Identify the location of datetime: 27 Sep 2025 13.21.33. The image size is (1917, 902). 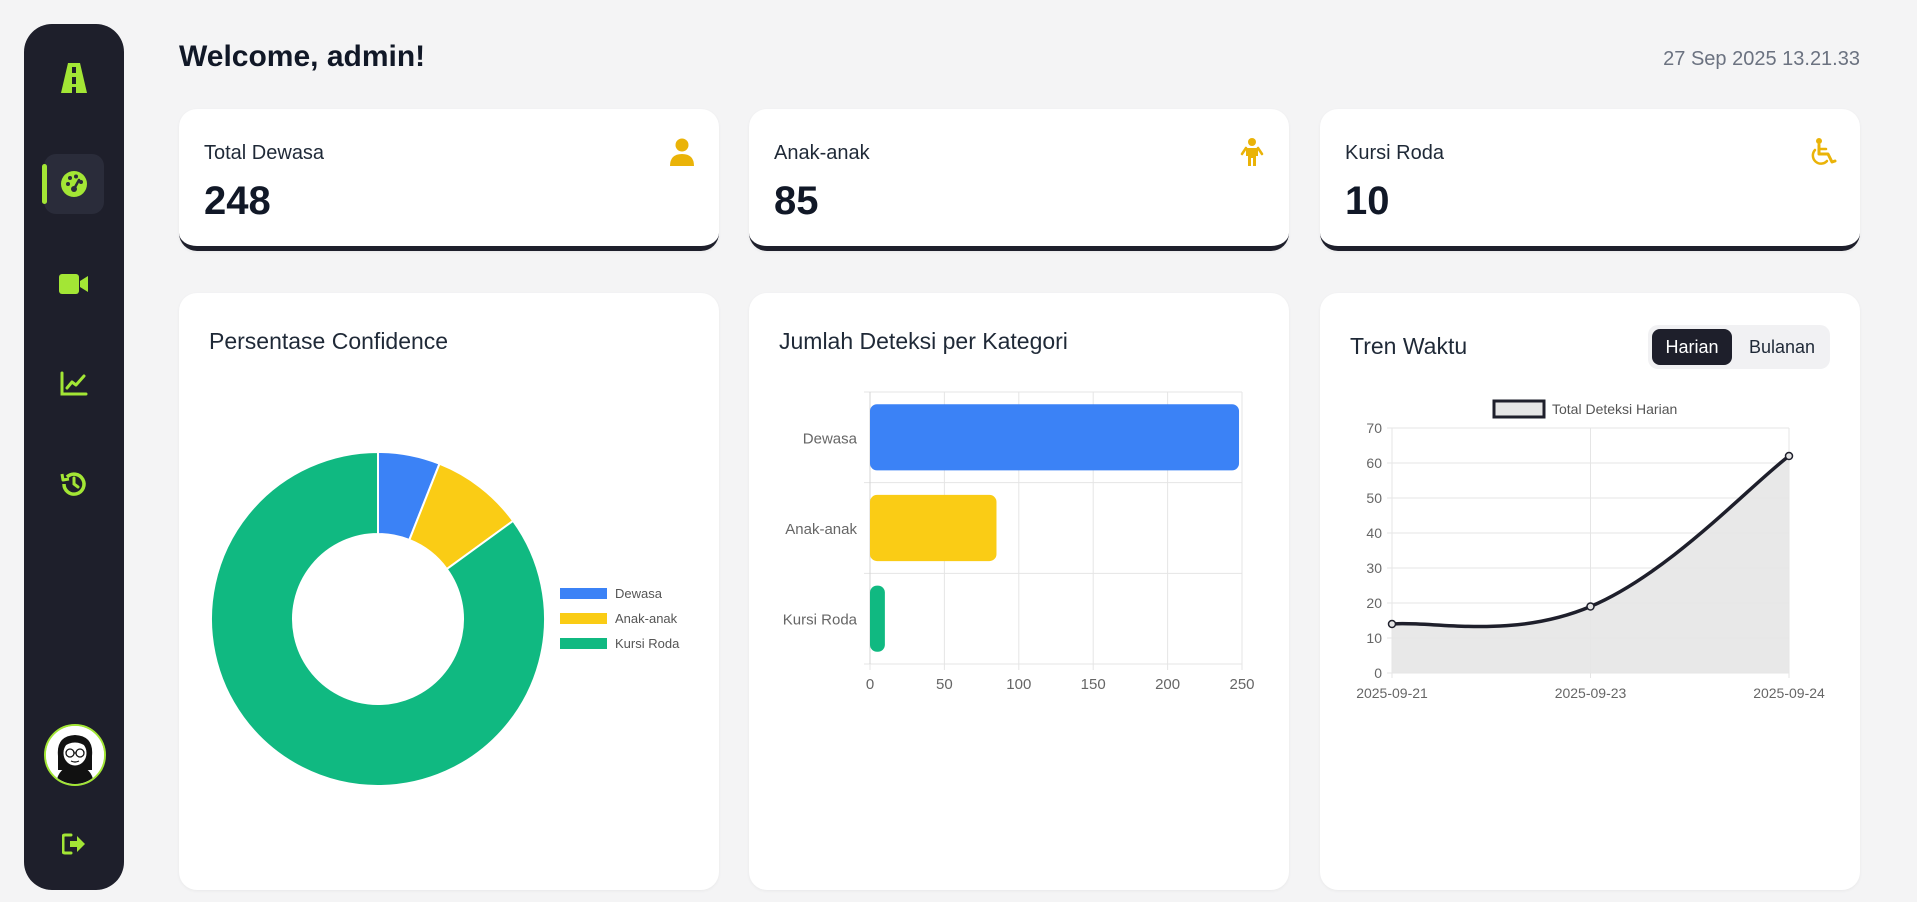
(1761, 59).